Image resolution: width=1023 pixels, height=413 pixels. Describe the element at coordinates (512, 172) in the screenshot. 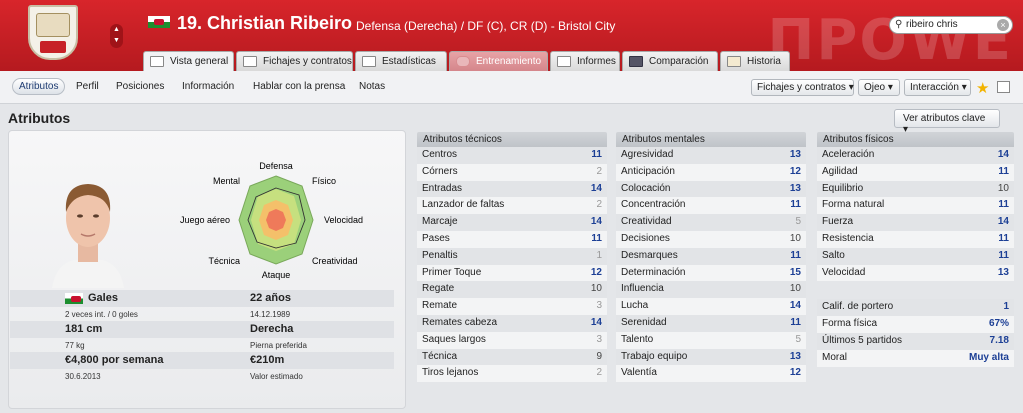

I see `attribute-row: Córners 2` at that location.